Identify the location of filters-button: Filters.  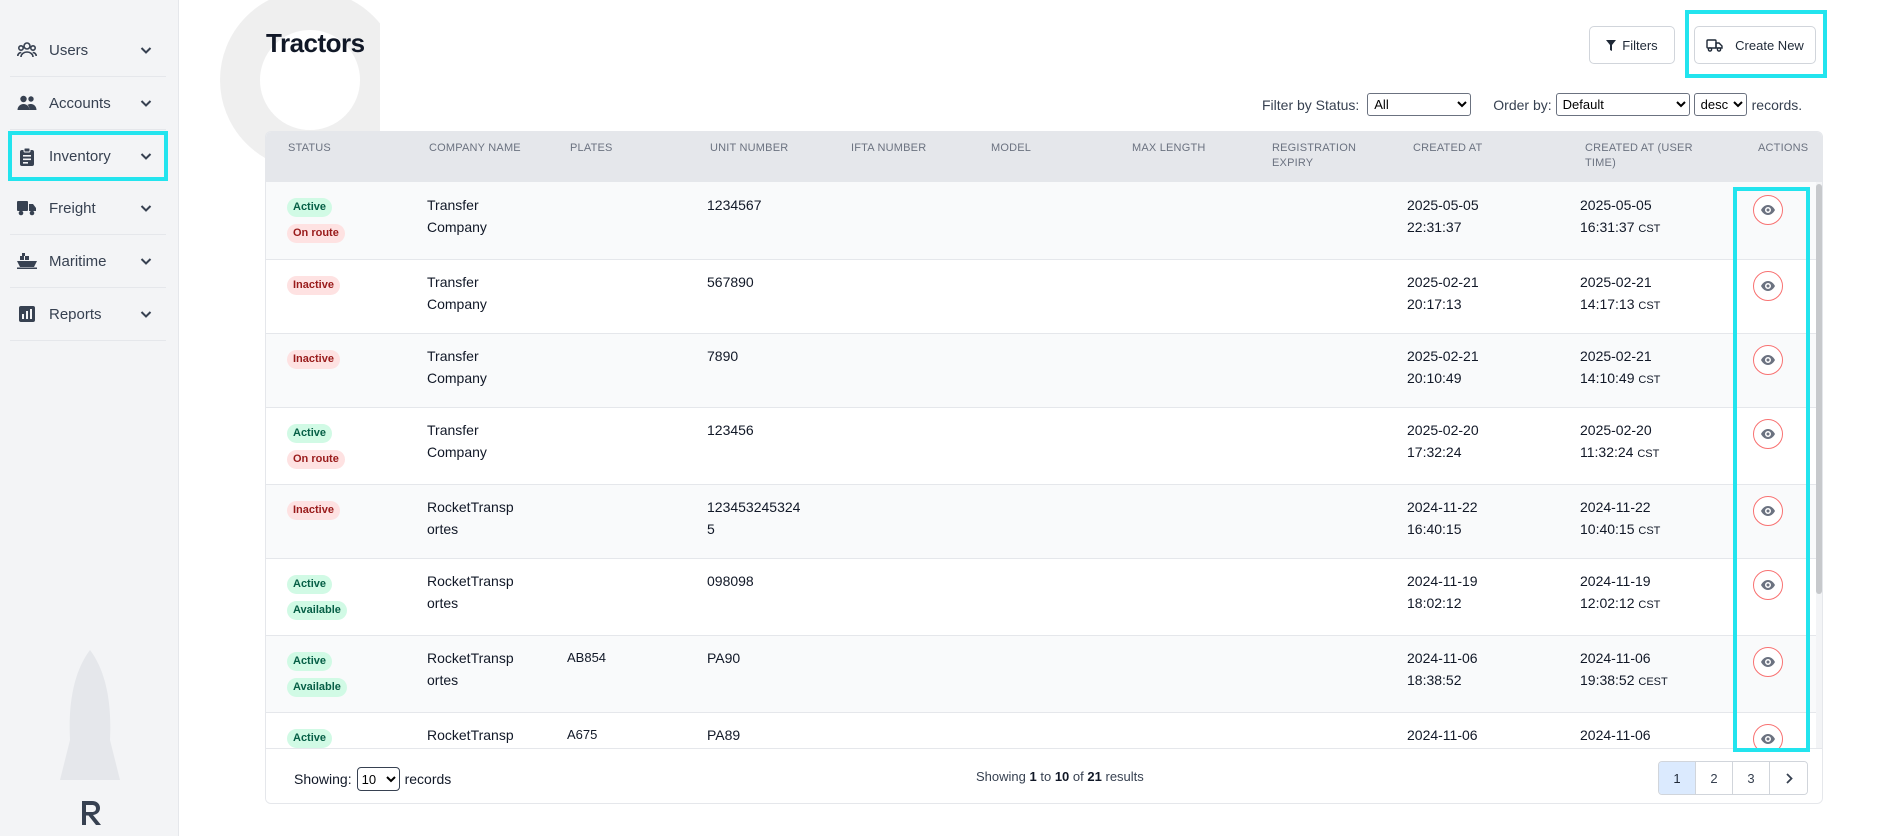
(1632, 45).